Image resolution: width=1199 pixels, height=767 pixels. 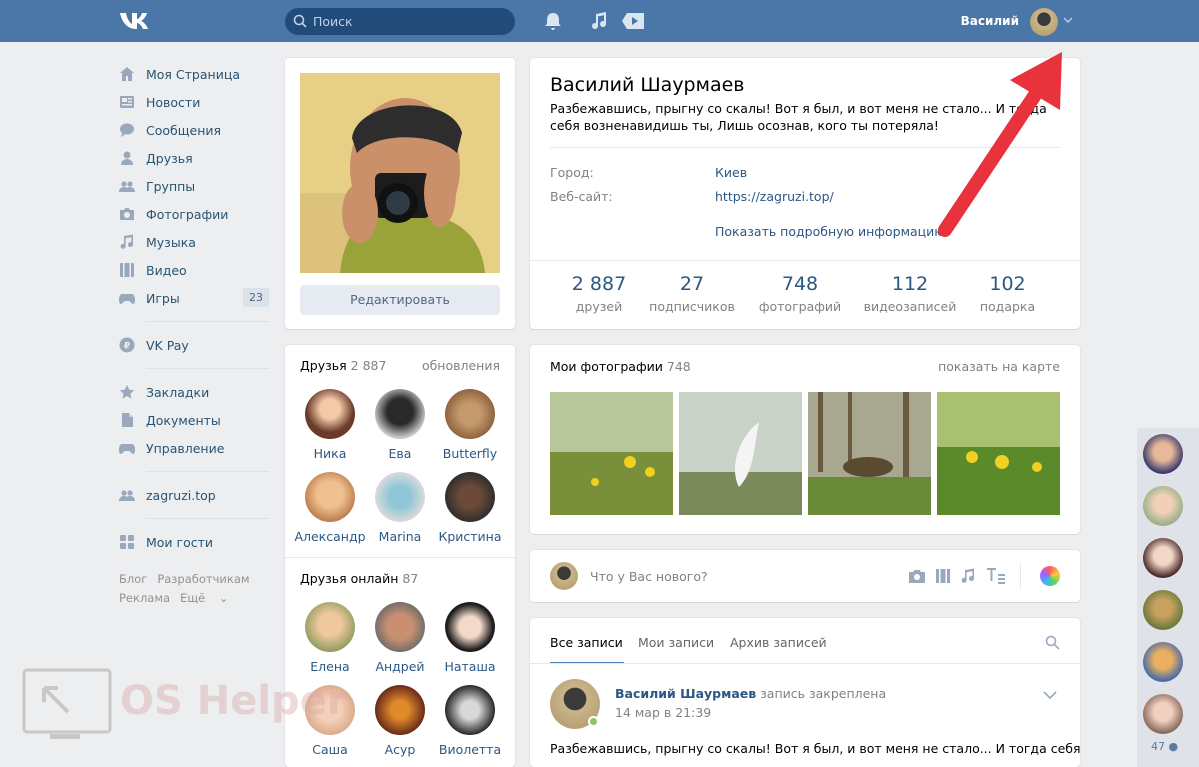 What do you see at coordinates (676, 642) in the screenshot?
I see `tab-my-posts: Мои записи` at bounding box center [676, 642].